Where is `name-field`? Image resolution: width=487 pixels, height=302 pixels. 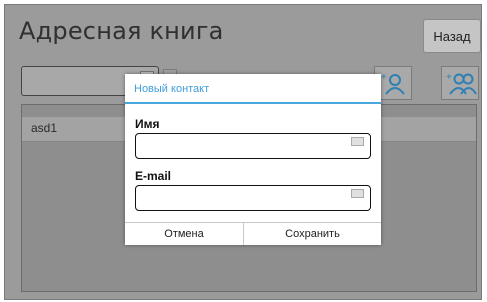 name-field is located at coordinates (253, 146).